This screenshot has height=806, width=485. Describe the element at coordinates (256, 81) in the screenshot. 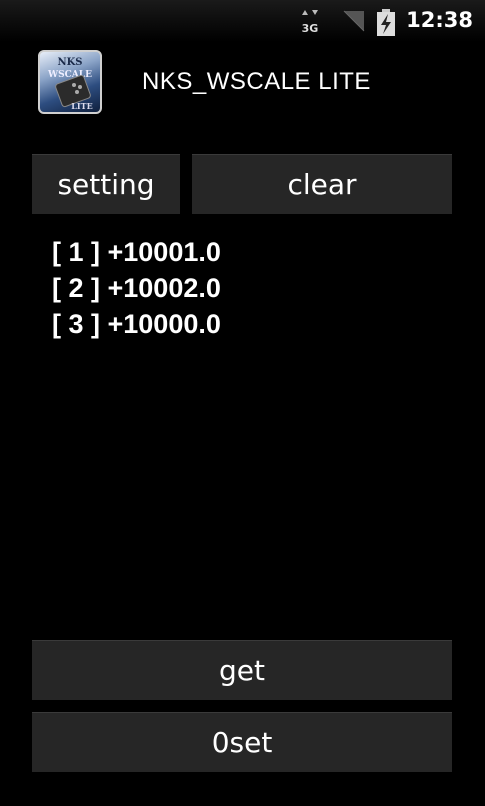

I see `app-title: NKS_WSCALE LITE` at that location.